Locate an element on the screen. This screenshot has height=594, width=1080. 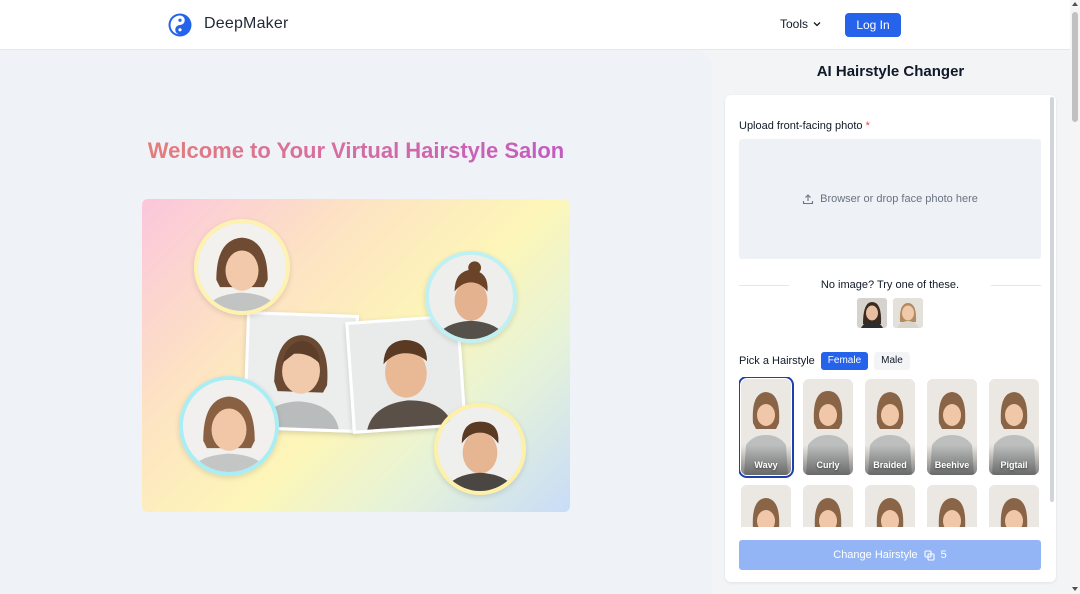
hairstyle-tile-braided: Braided is located at coordinates (890, 427).